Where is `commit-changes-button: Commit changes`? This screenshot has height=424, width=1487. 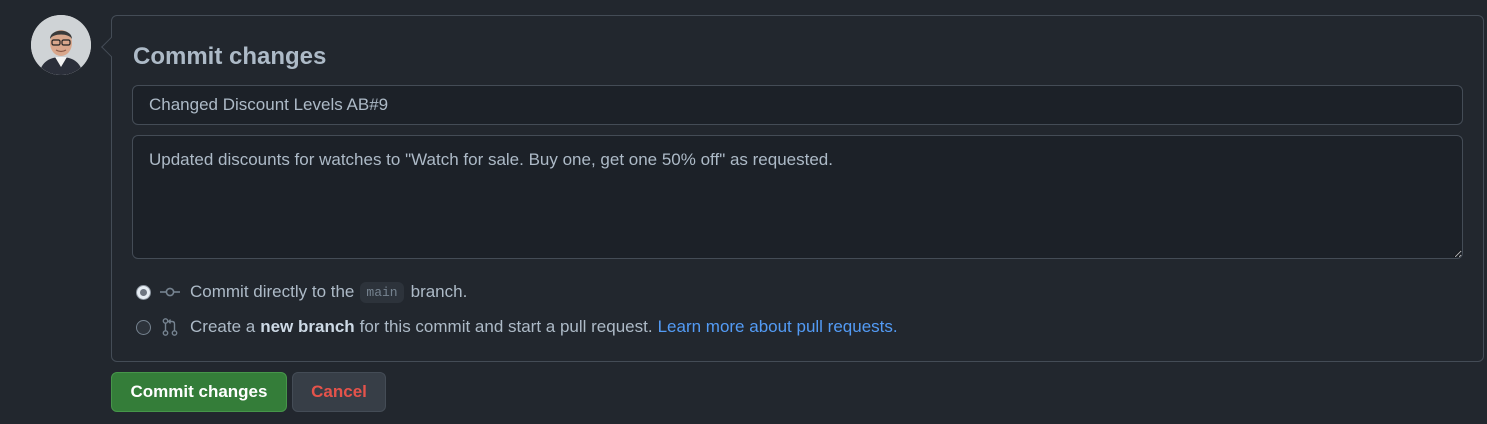 commit-changes-button: Commit changes is located at coordinates (199, 392).